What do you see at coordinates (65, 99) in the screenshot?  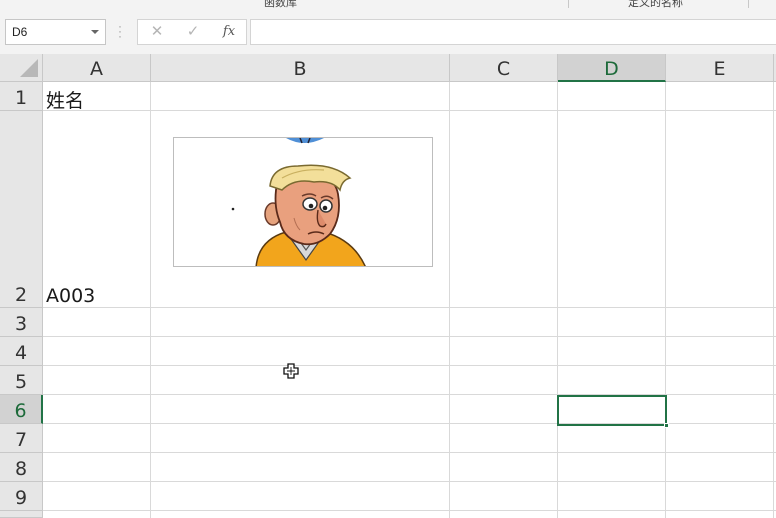 I see `cell-a1: 姓名` at bounding box center [65, 99].